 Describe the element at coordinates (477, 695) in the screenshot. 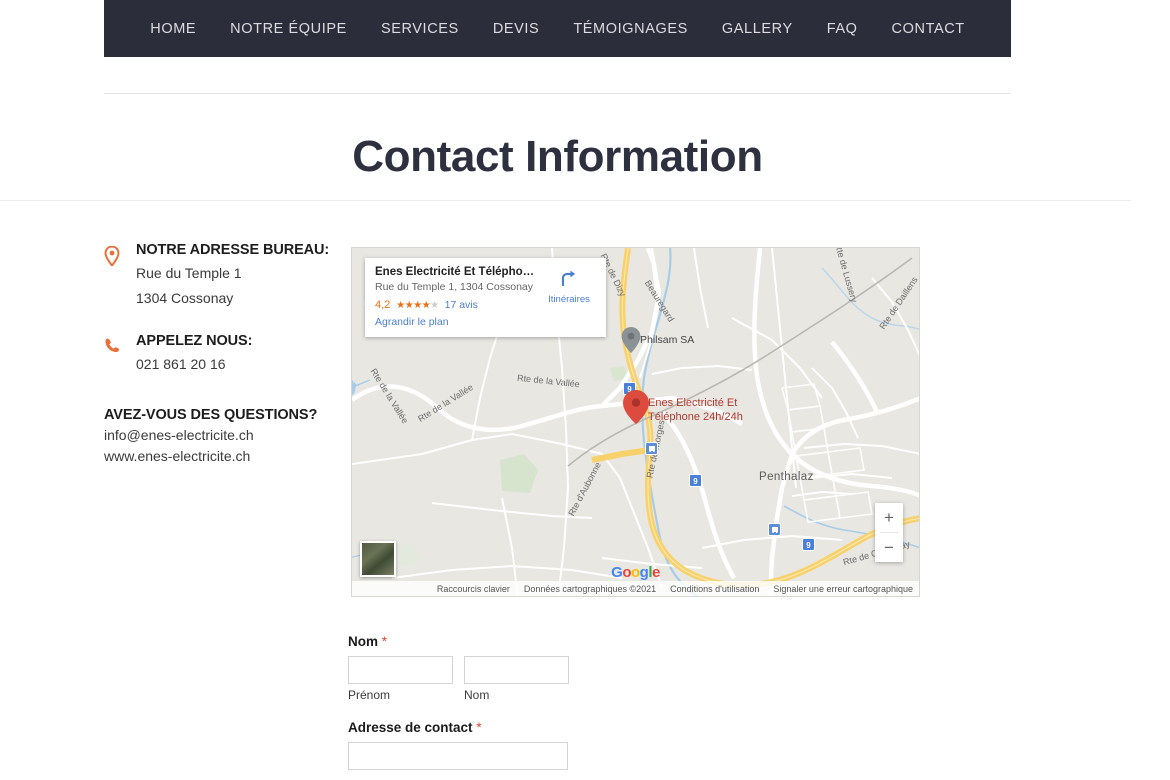

I see `last-name-sublabel: Nom` at that location.